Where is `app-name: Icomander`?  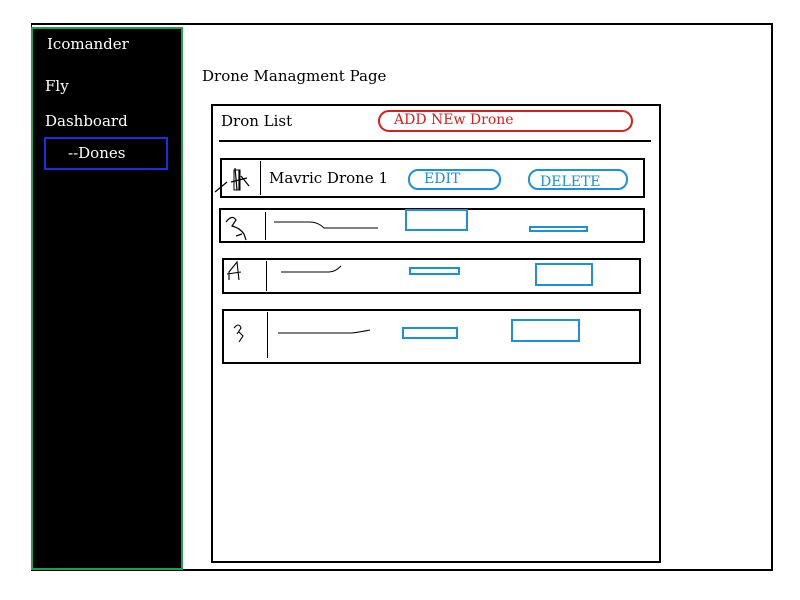 app-name: Icomander is located at coordinates (88, 44).